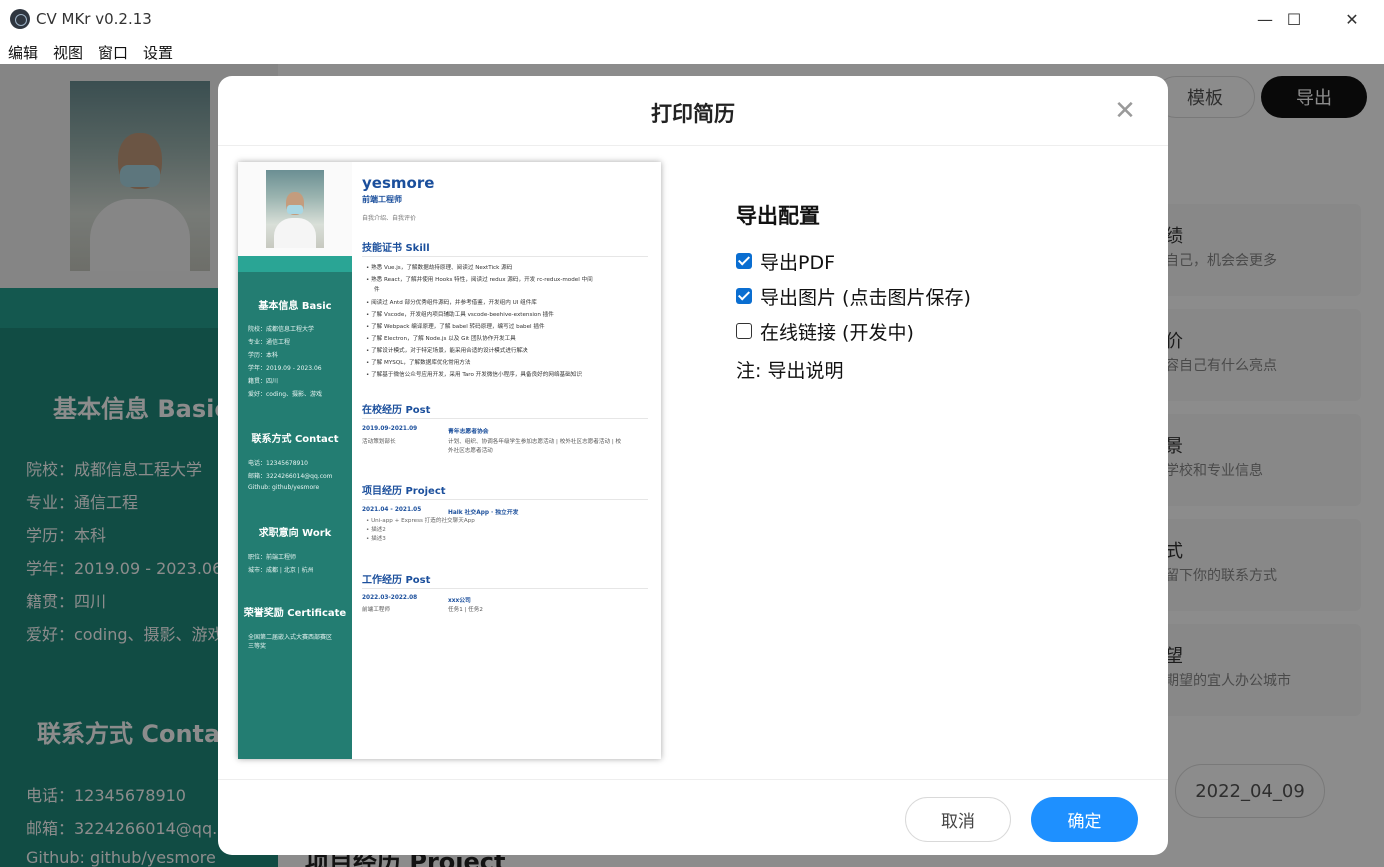 This screenshot has height=867, width=1384. I want to click on online-link-label: 在线链接 (开发中), so click(837, 332).